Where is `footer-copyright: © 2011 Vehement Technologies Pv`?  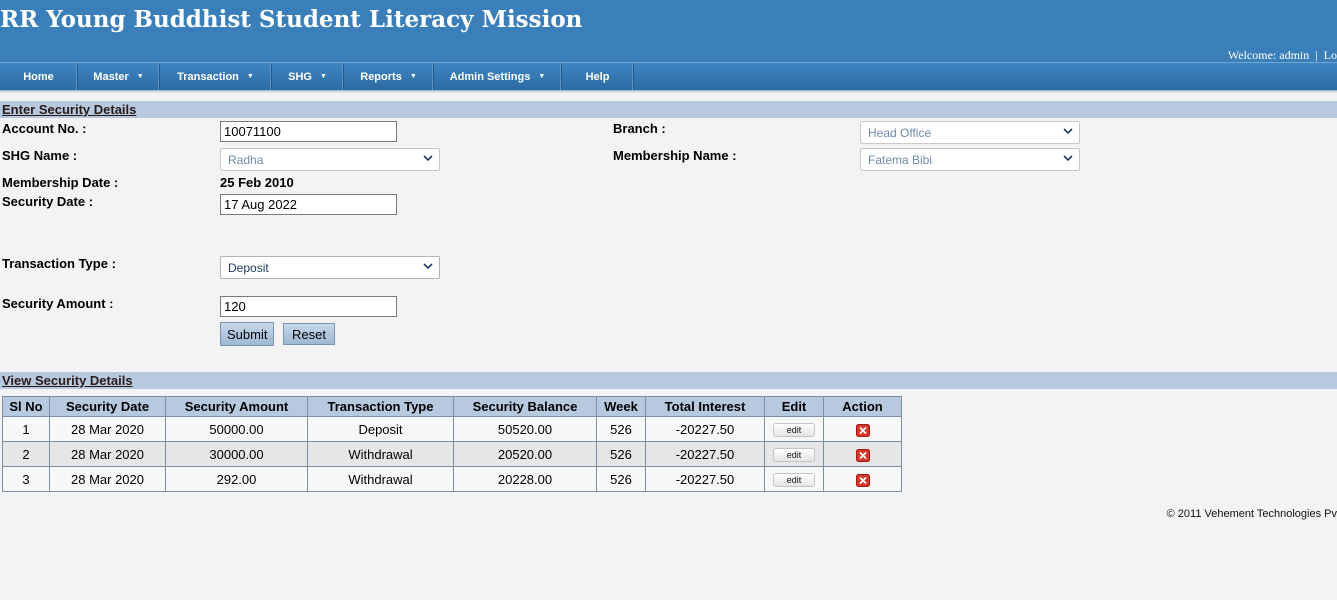
footer-copyright: © 2011 Vehement Technologies Pv is located at coordinates (1251, 514).